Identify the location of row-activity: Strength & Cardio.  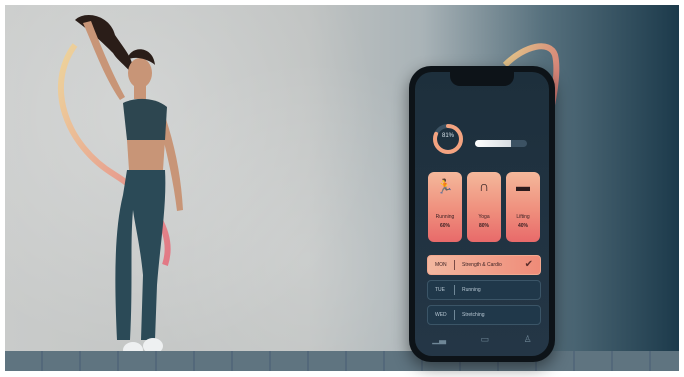
(482, 265).